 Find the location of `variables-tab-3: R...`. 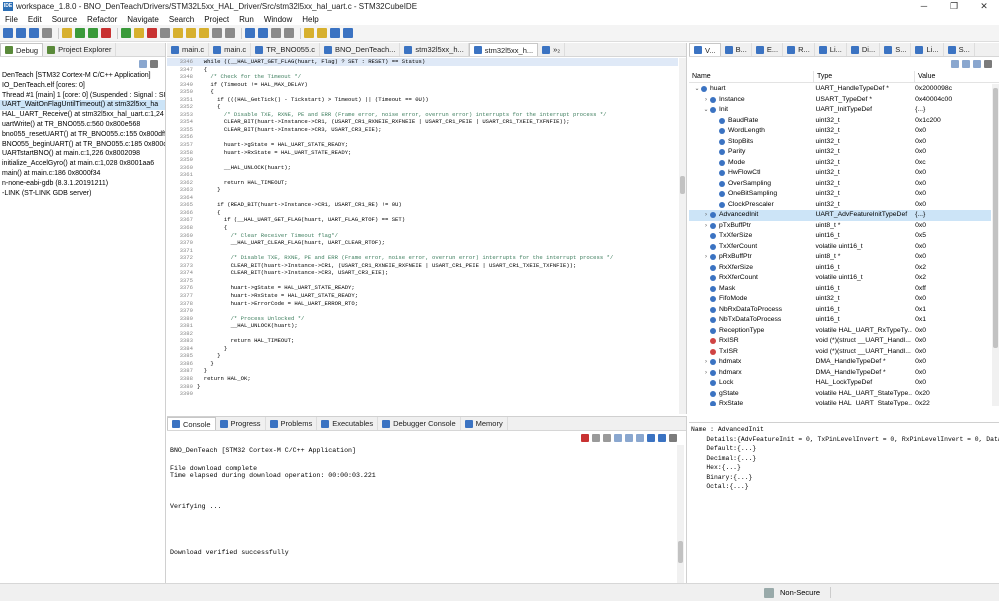

variables-tab-3: R... is located at coordinates (799, 49).